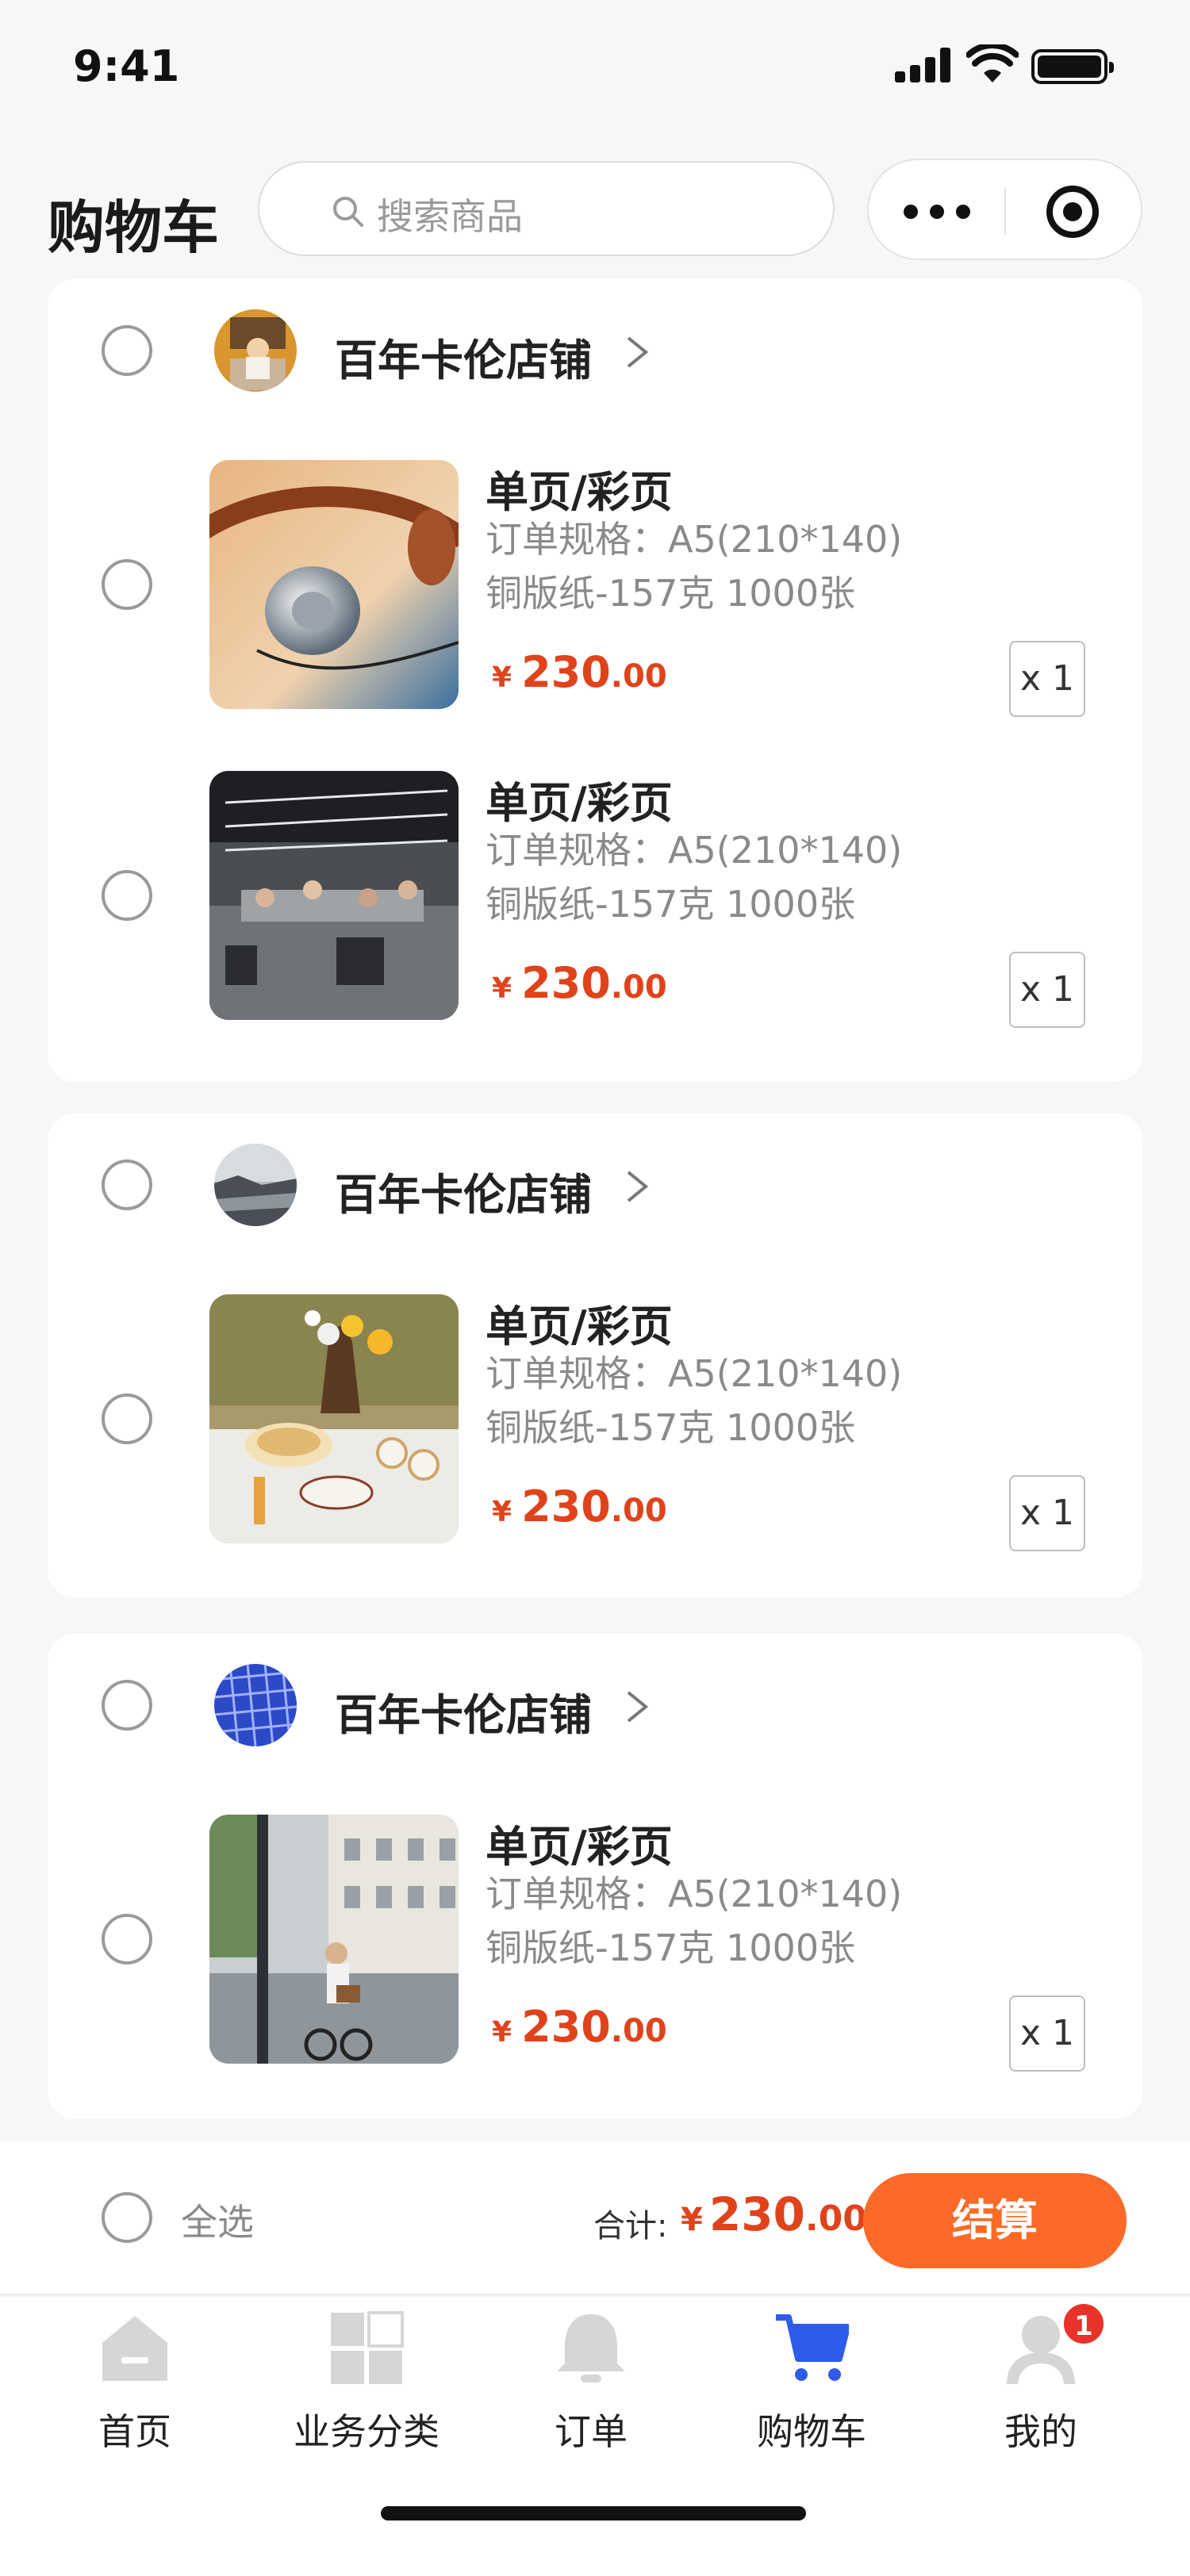 Image resolution: width=1190 pixels, height=2576 pixels. Describe the element at coordinates (595, 72) in the screenshot. I see `status-bar: 9:41` at that location.